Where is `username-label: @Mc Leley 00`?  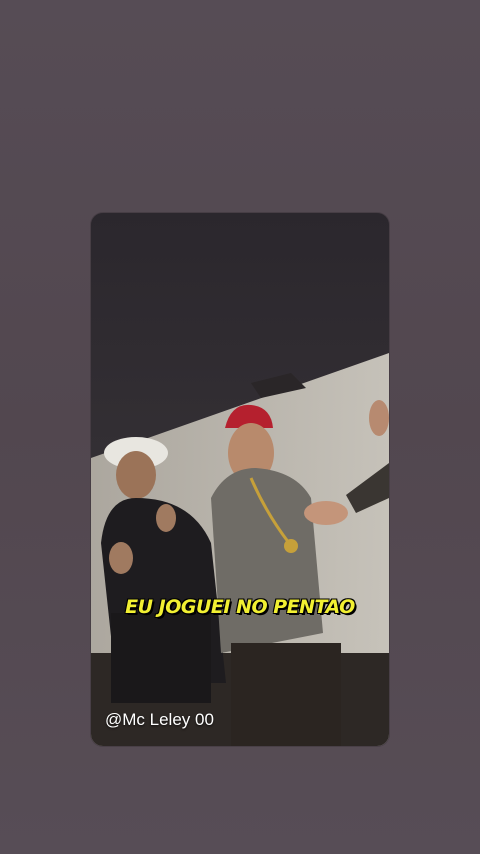
username-label: @Mc Leley 00 is located at coordinates (159, 720).